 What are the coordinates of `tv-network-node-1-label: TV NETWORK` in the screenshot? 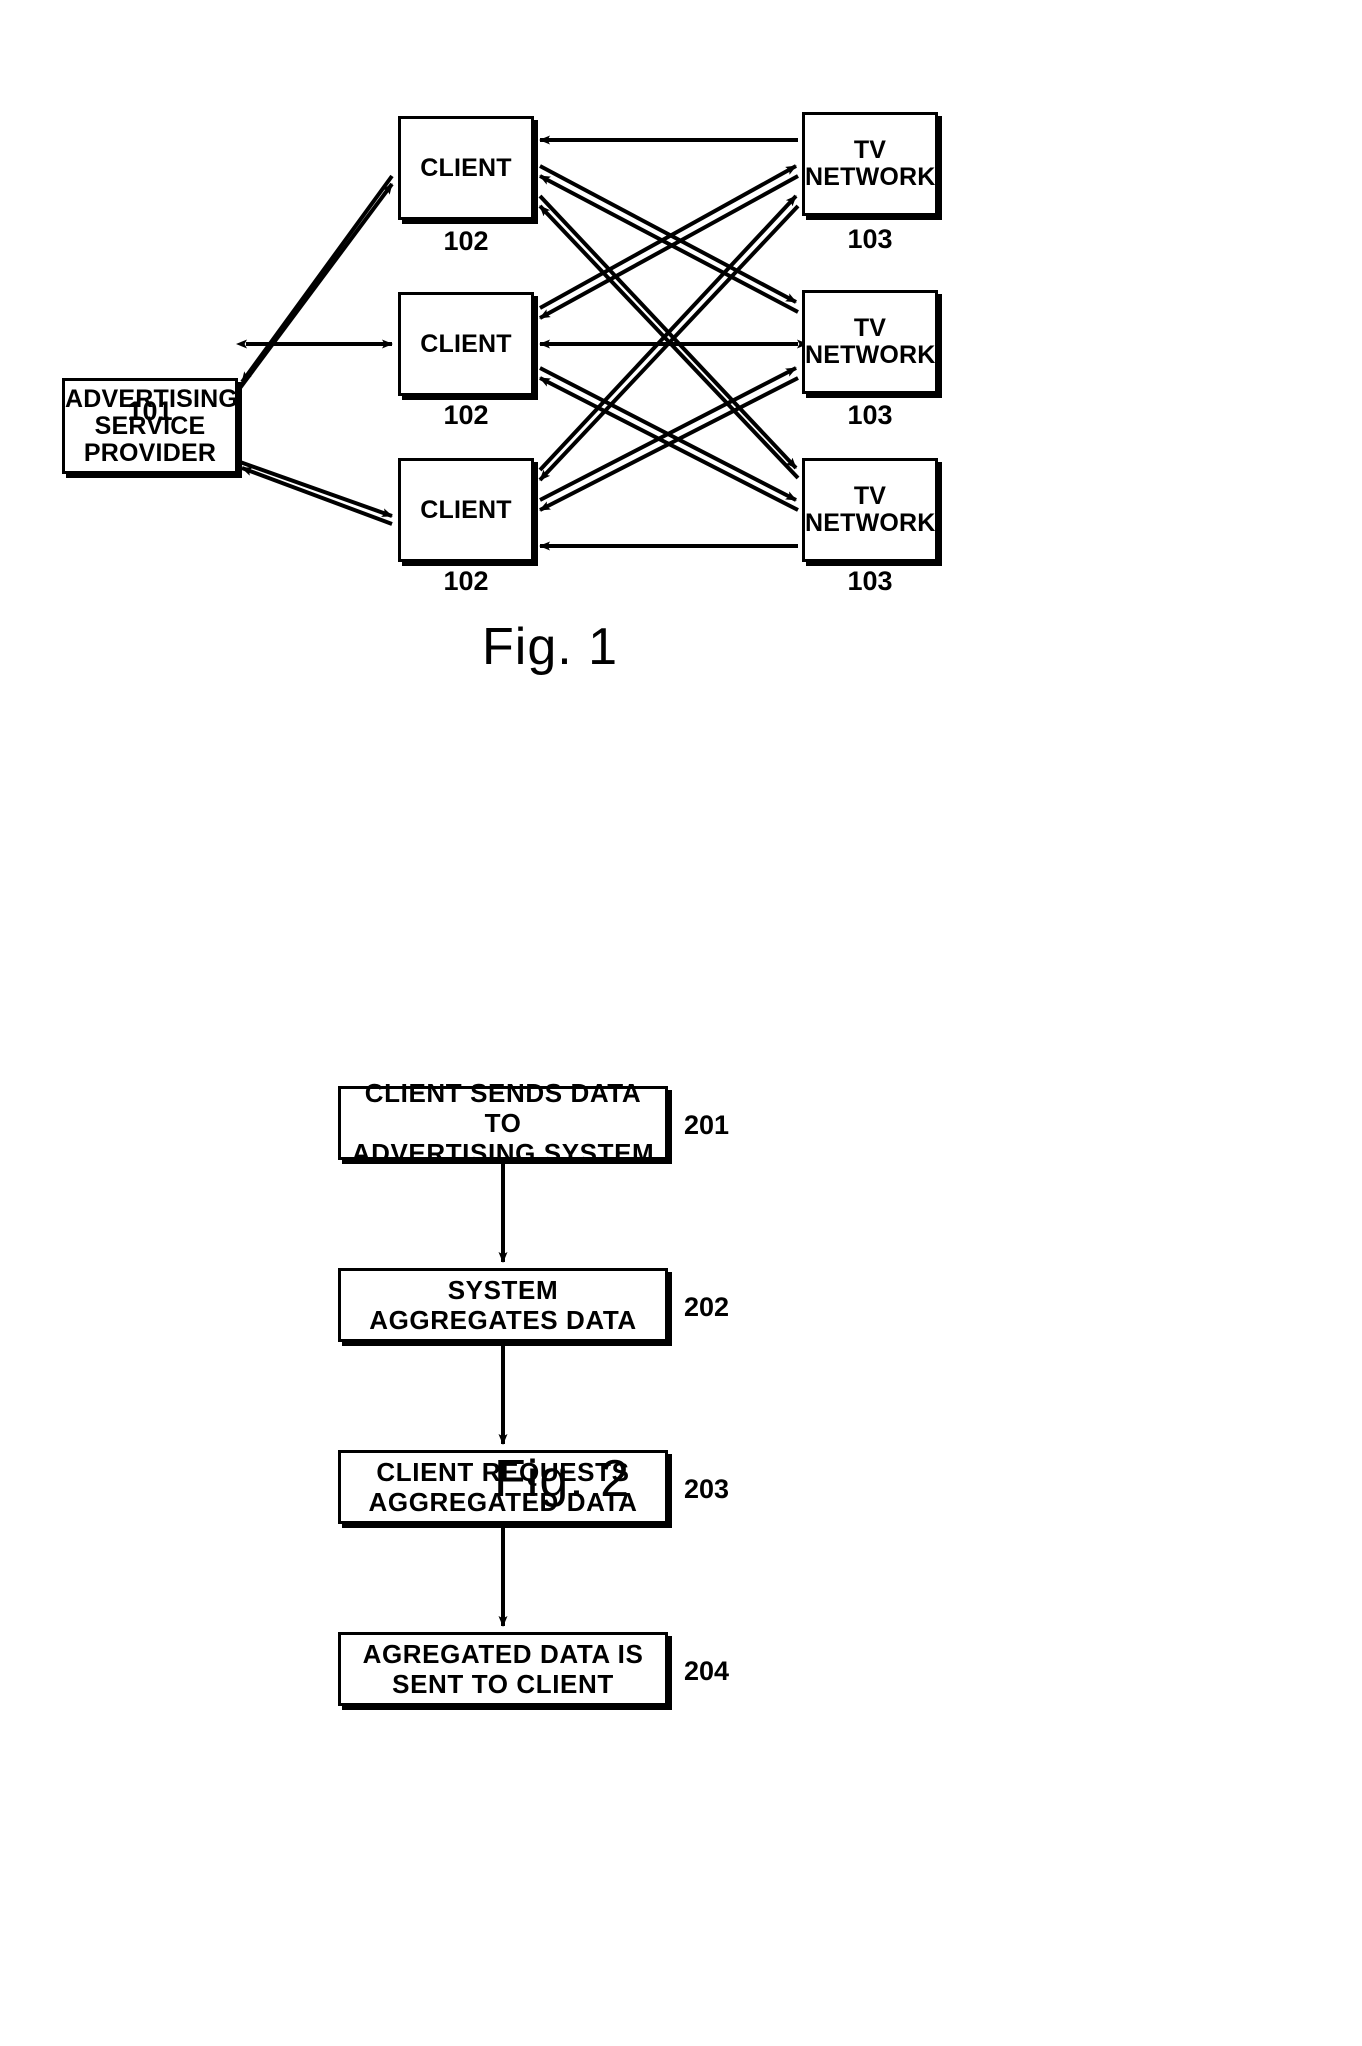 It's located at (870, 163).